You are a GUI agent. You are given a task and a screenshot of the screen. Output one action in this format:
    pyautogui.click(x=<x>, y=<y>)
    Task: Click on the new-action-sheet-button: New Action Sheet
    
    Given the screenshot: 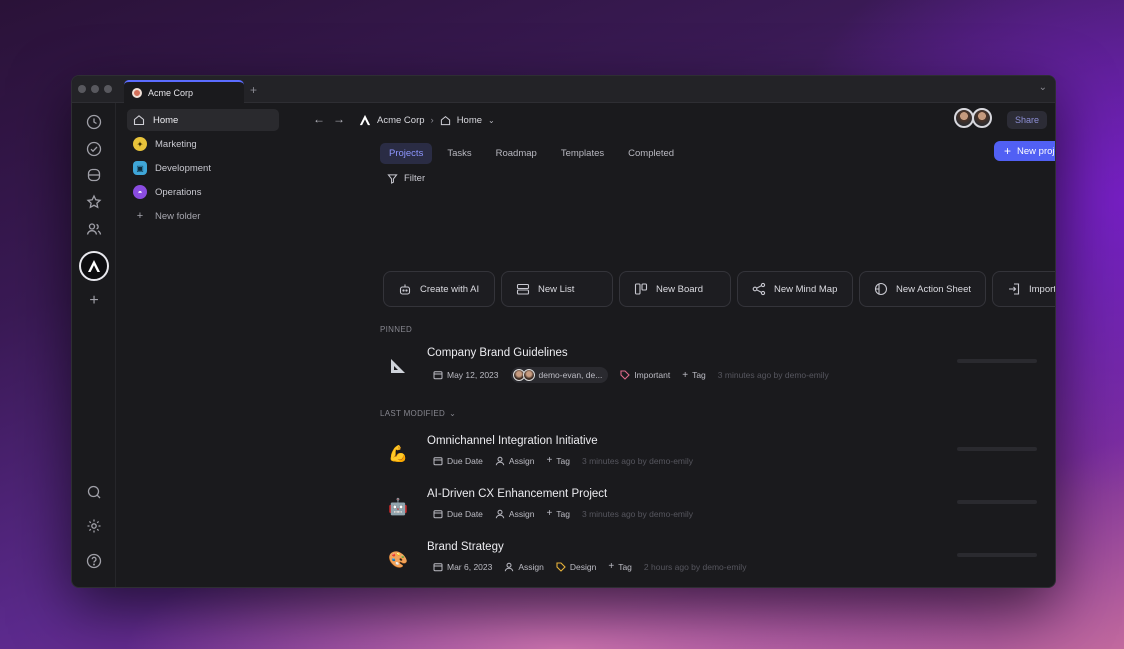 What is the action you would take?
    pyautogui.click(x=922, y=289)
    